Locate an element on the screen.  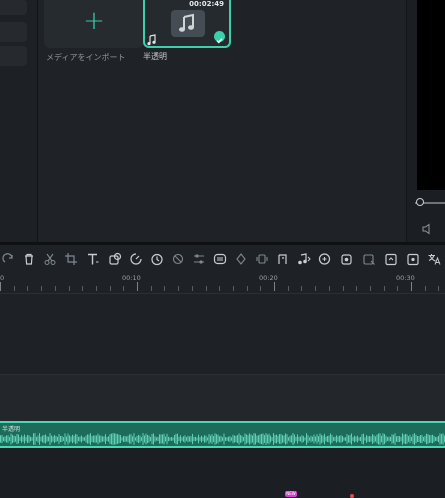
ruler-label: 00:30 is located at coordinates (405, 278).